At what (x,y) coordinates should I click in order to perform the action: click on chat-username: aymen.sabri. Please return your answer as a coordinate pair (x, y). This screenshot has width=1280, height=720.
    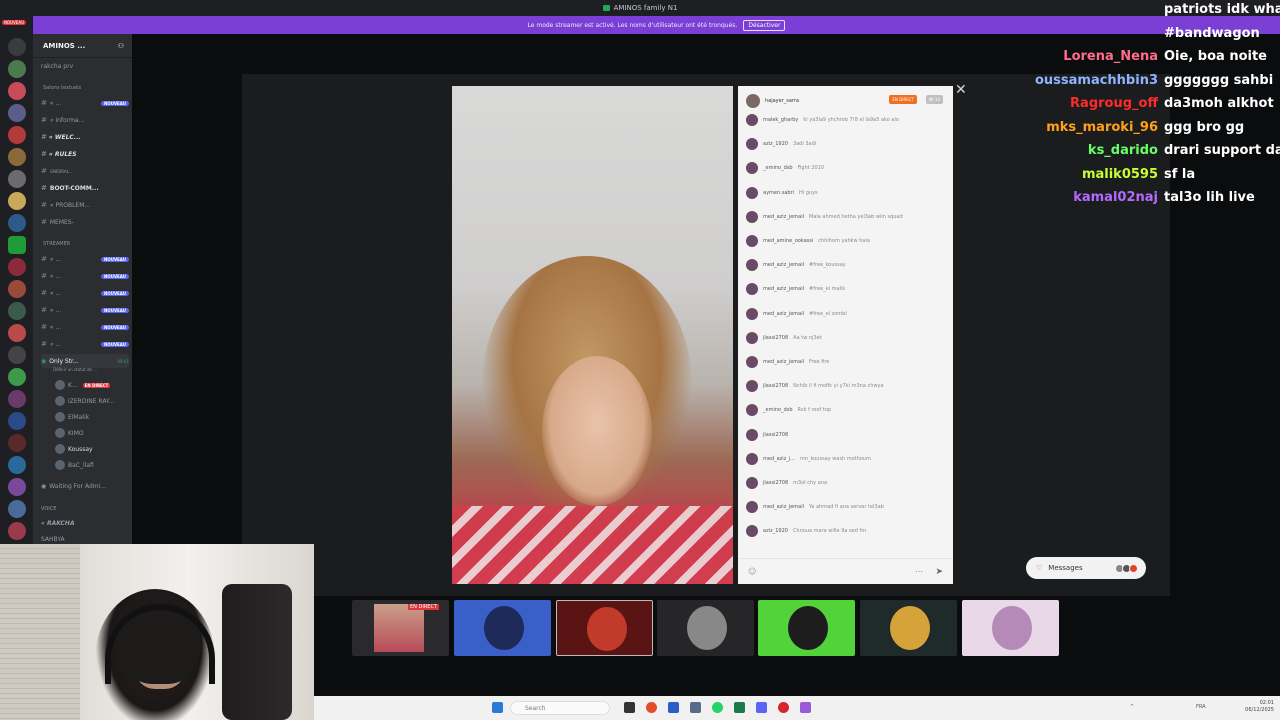
    Looking at the image, I should click on (778, 193).